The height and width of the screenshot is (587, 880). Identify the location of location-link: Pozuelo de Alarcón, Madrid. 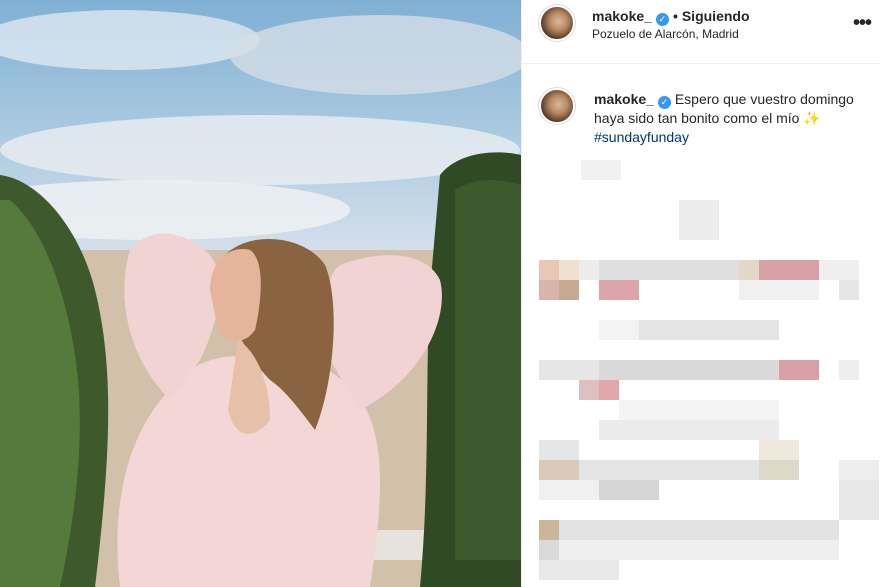
(665, 34).